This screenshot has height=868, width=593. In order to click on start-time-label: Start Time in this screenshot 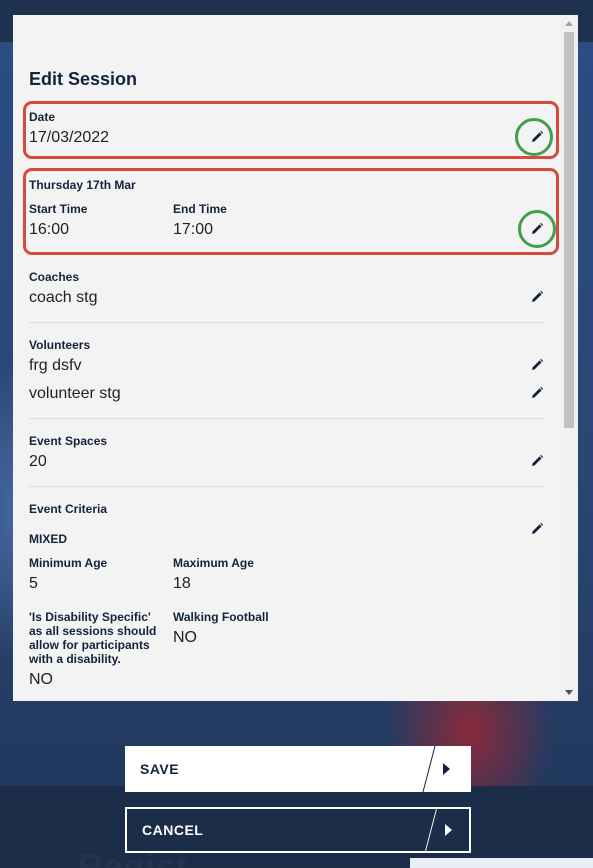, I will do `click(58, 209)`.